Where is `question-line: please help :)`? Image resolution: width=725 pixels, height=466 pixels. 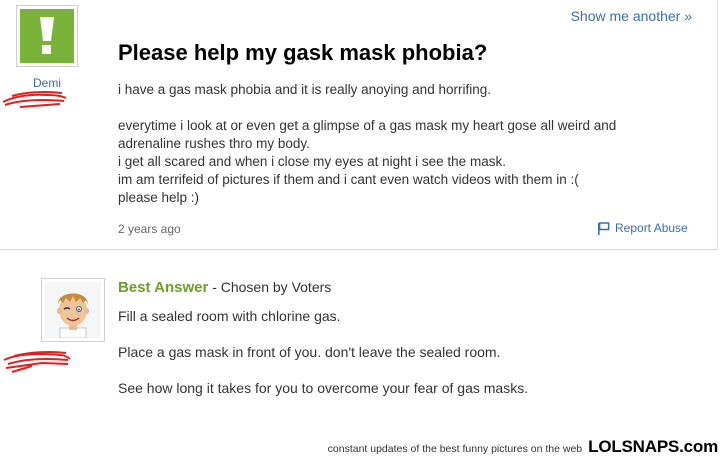
question-line: please help :) is located at coordinates (159, 197).